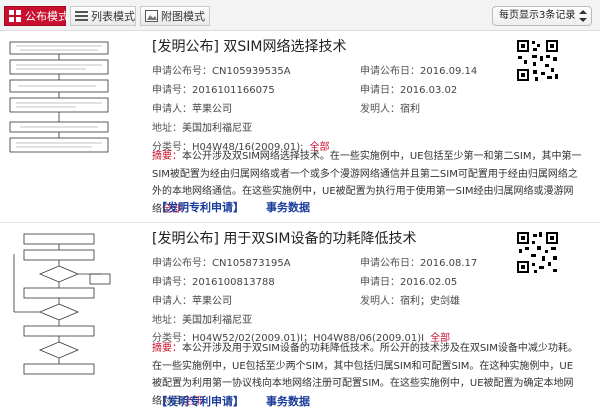 The width and height of the screenshot is (600, 413). I want to click on tab-publication-mode: 公布模式, so click(36, 16).